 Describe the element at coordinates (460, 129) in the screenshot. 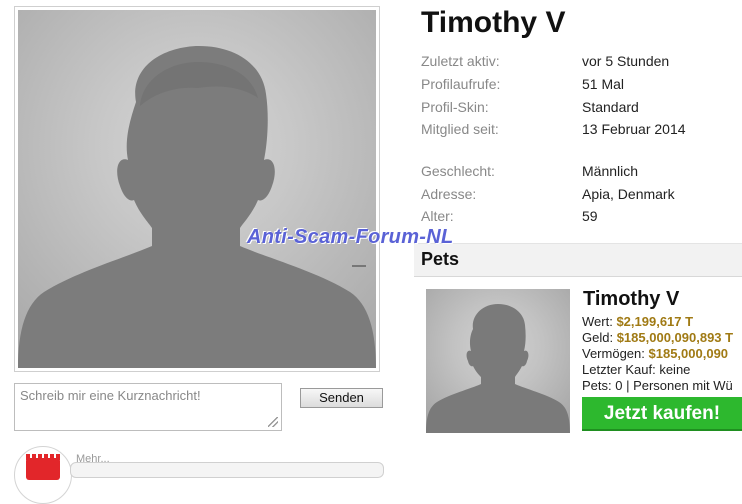

I see `info-label-member-since: Mitglied seit:` at that location.